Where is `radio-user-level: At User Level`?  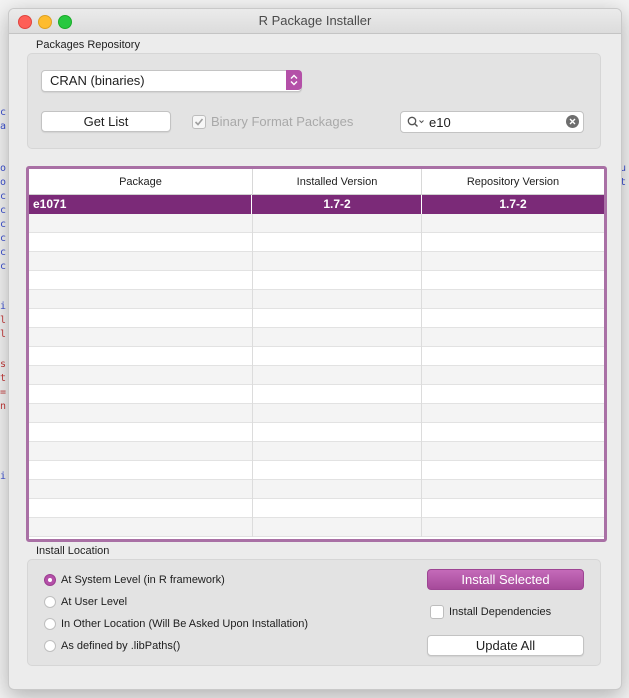 radio-user-level: At User Level is located at coordinates (85, 602).